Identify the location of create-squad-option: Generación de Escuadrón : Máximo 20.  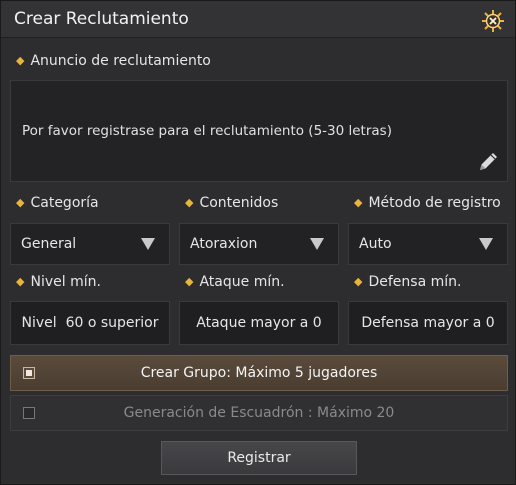
(259, 413).